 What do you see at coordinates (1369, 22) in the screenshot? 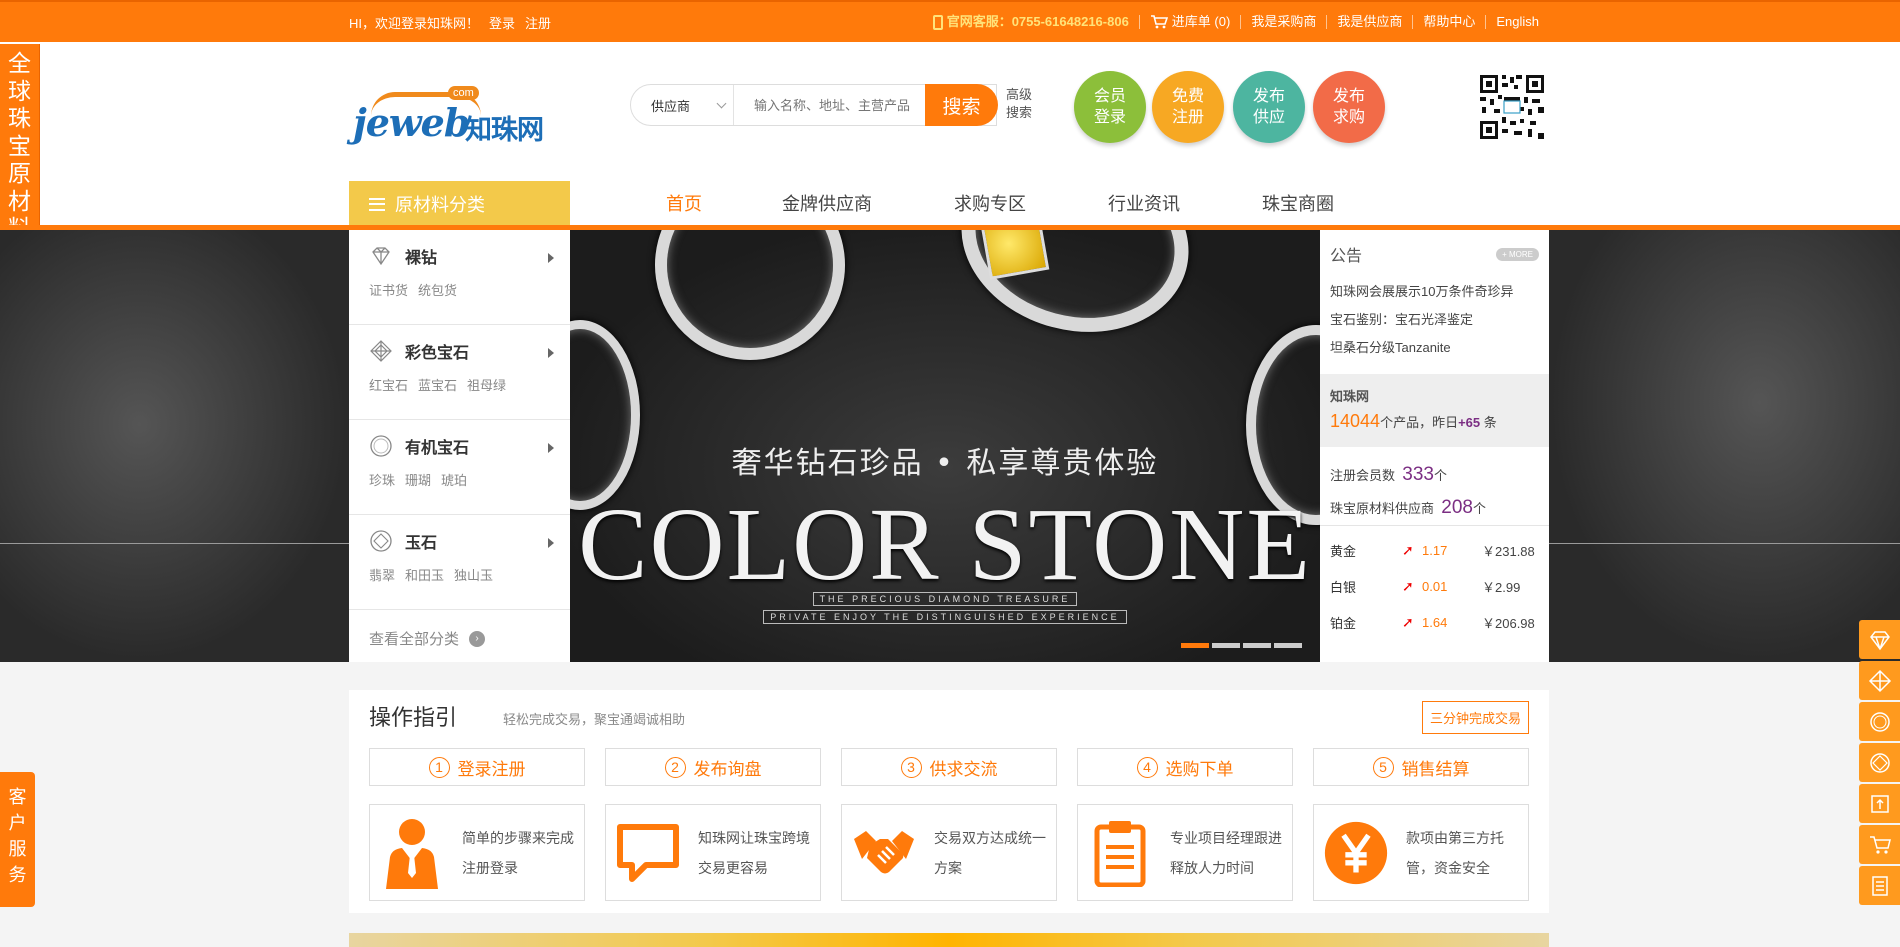
I see `supplier-link: 我是供应商` at bounding box center [1369, 22].